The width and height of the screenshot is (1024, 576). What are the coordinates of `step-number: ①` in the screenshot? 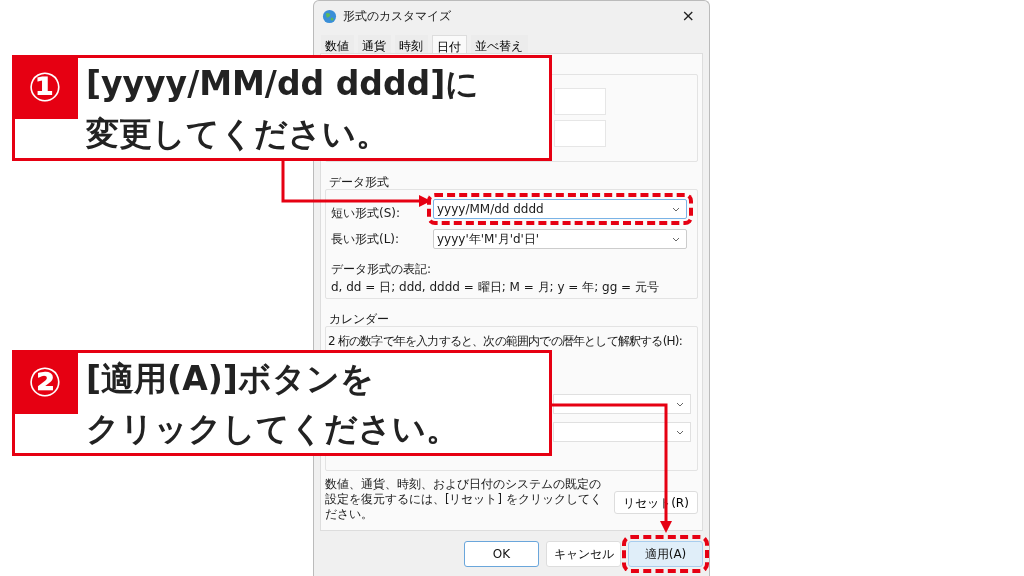 It's located at (45, 87).